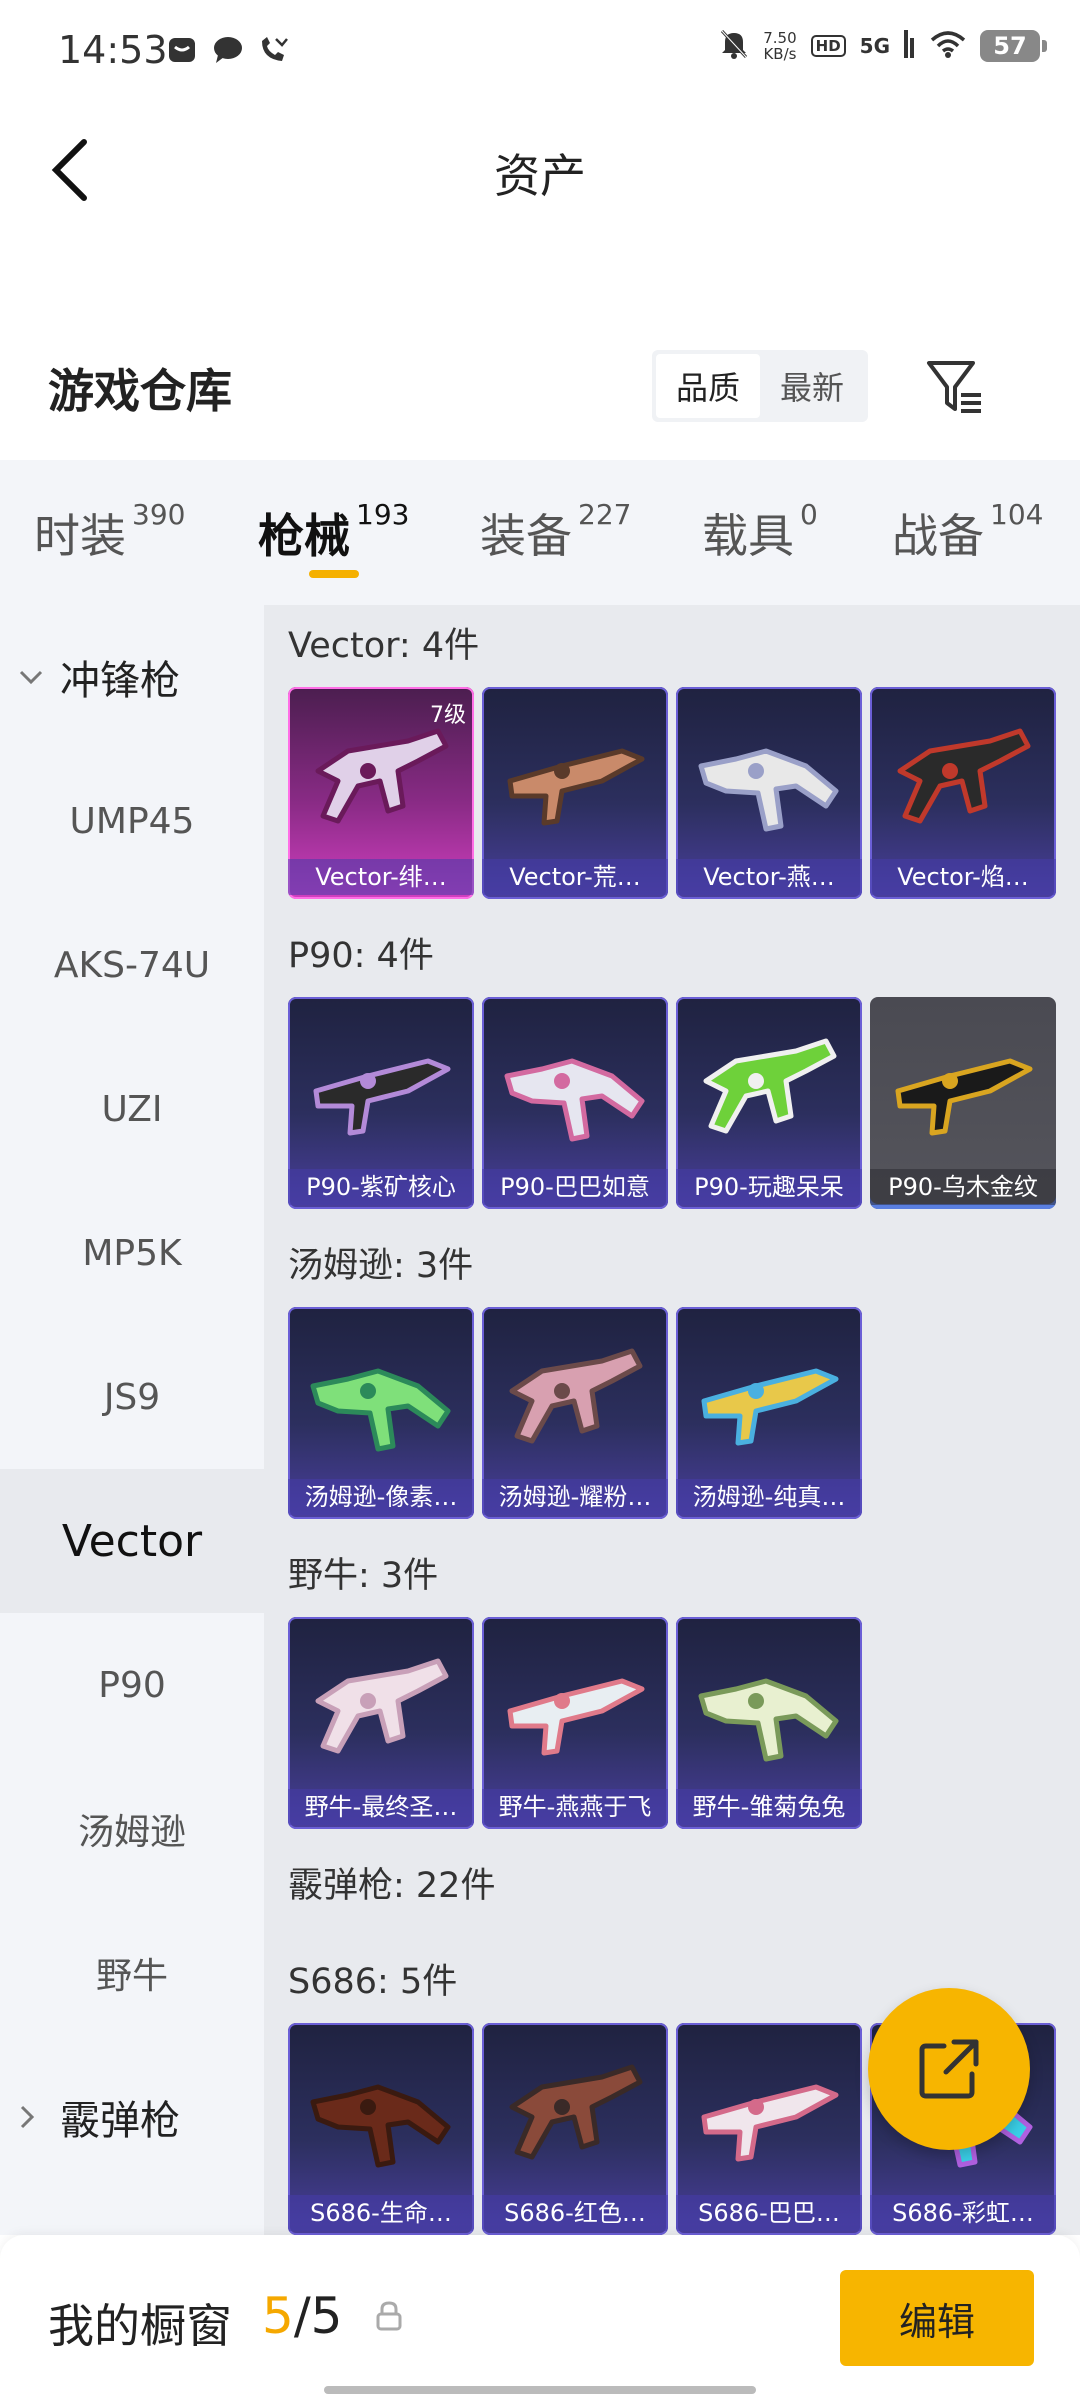 The image size is (1080, 2400). Describe the element at coordinates (708, 386) in the screenshot. I see `sort-quality-button: 品质` at that location.